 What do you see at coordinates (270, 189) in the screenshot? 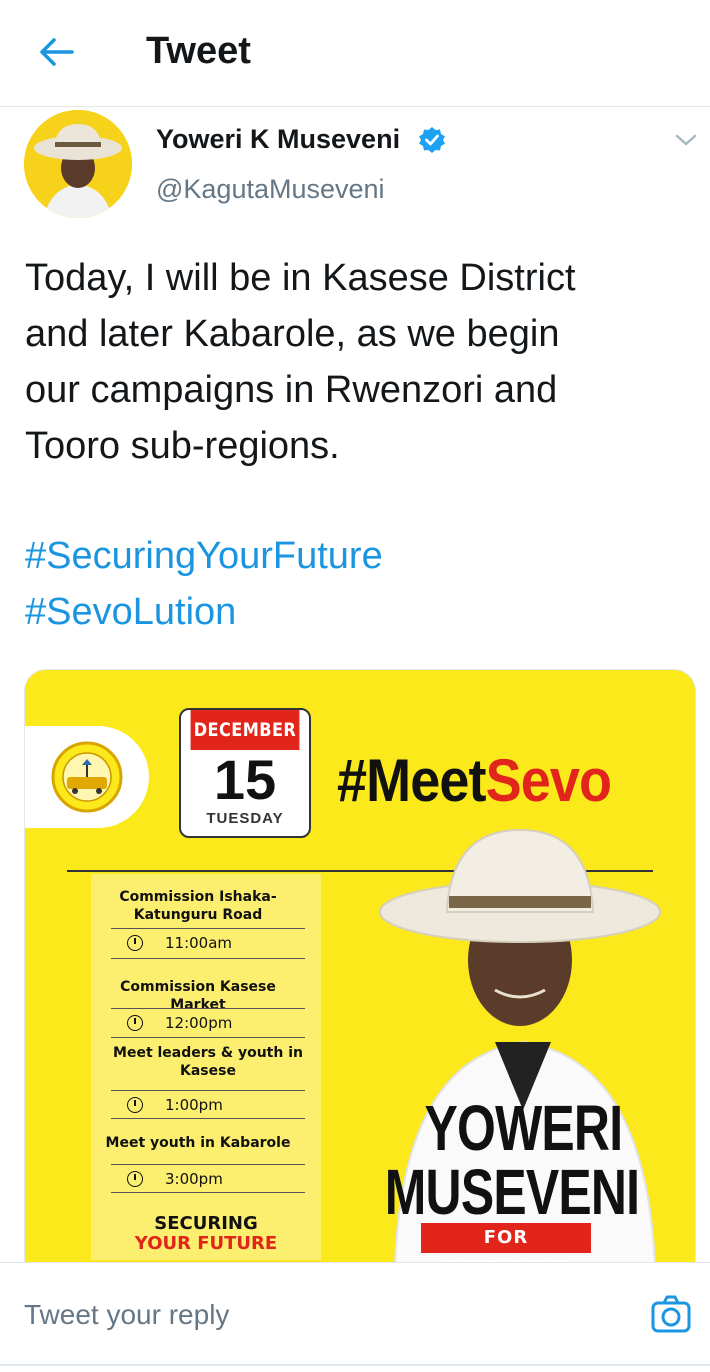
I see `author-handle: @KagutaMuseveni` at bounding box center [270, 189].